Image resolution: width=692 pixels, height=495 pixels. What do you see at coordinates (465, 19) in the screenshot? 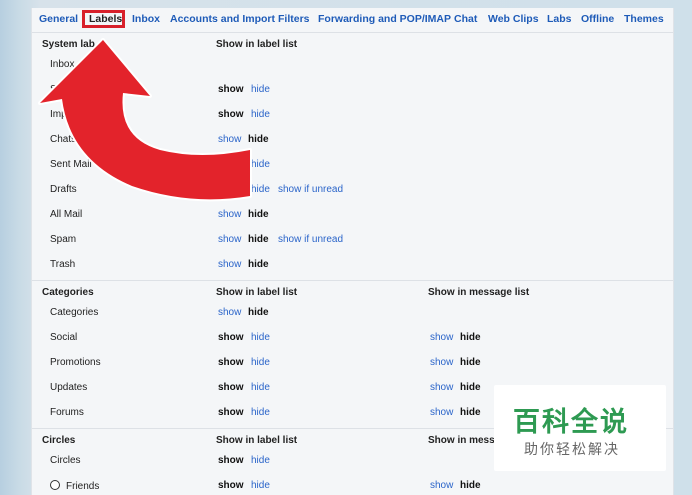
I see `tab-chat: Chat` at bounding box center [465, 19].